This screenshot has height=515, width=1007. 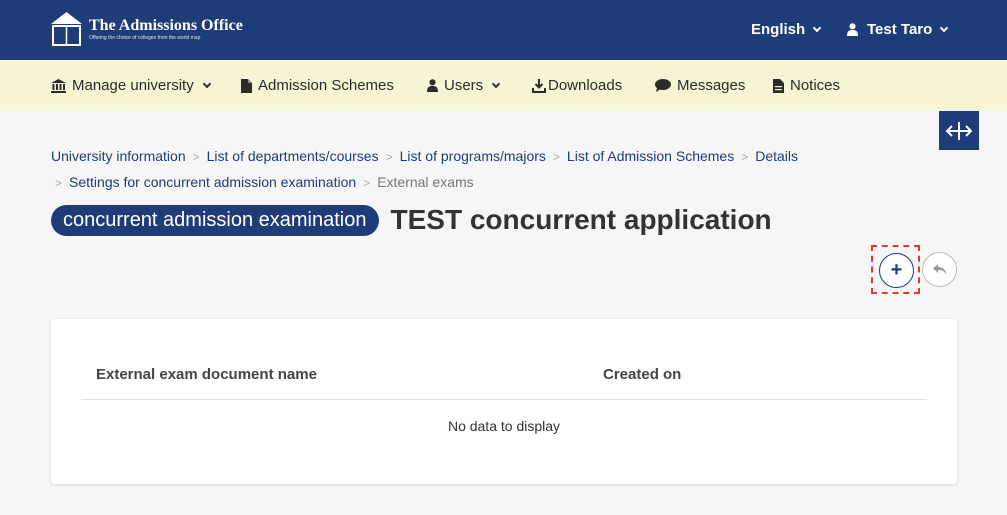 I want to click on breadcrumb-programs-majors: List of programs/majors, so click(x=473, y=156).